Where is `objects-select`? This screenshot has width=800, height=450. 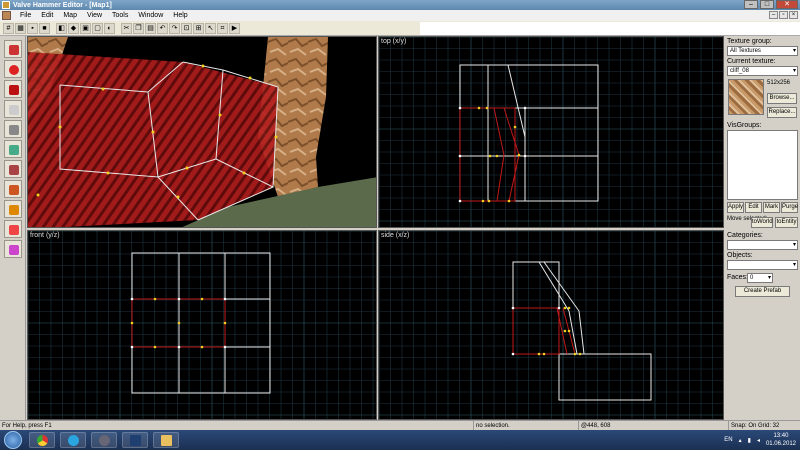
objects-select is located at coordinates (762, 265).